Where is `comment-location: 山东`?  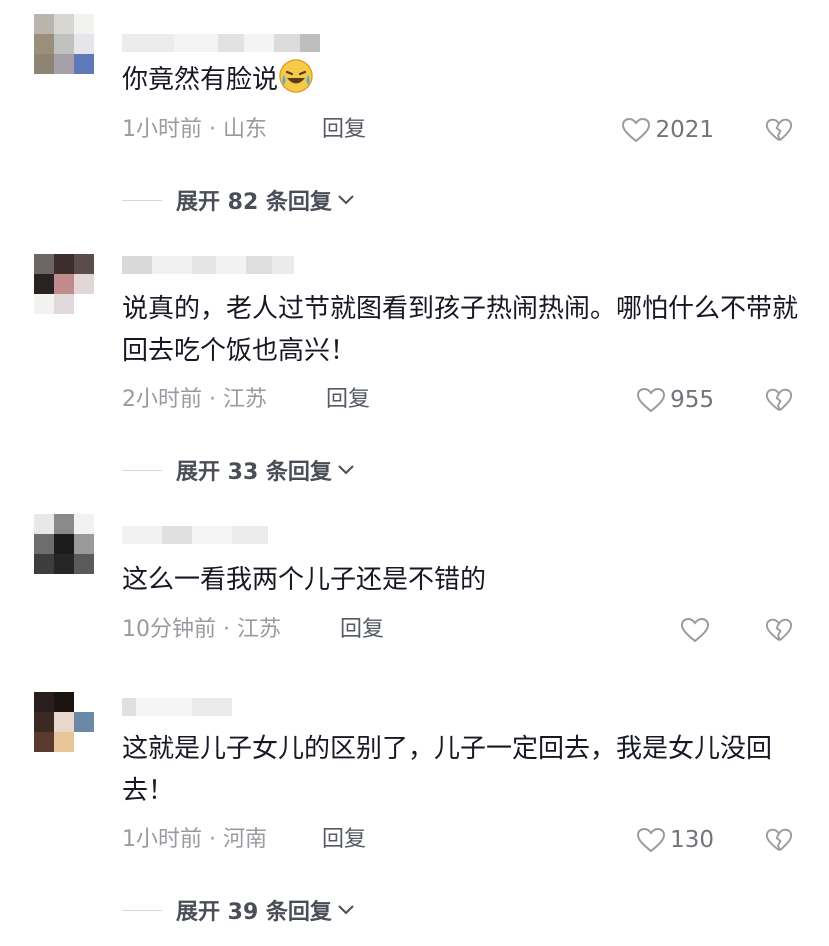 comment-location: 山东 is located at coordinates (245, 129).